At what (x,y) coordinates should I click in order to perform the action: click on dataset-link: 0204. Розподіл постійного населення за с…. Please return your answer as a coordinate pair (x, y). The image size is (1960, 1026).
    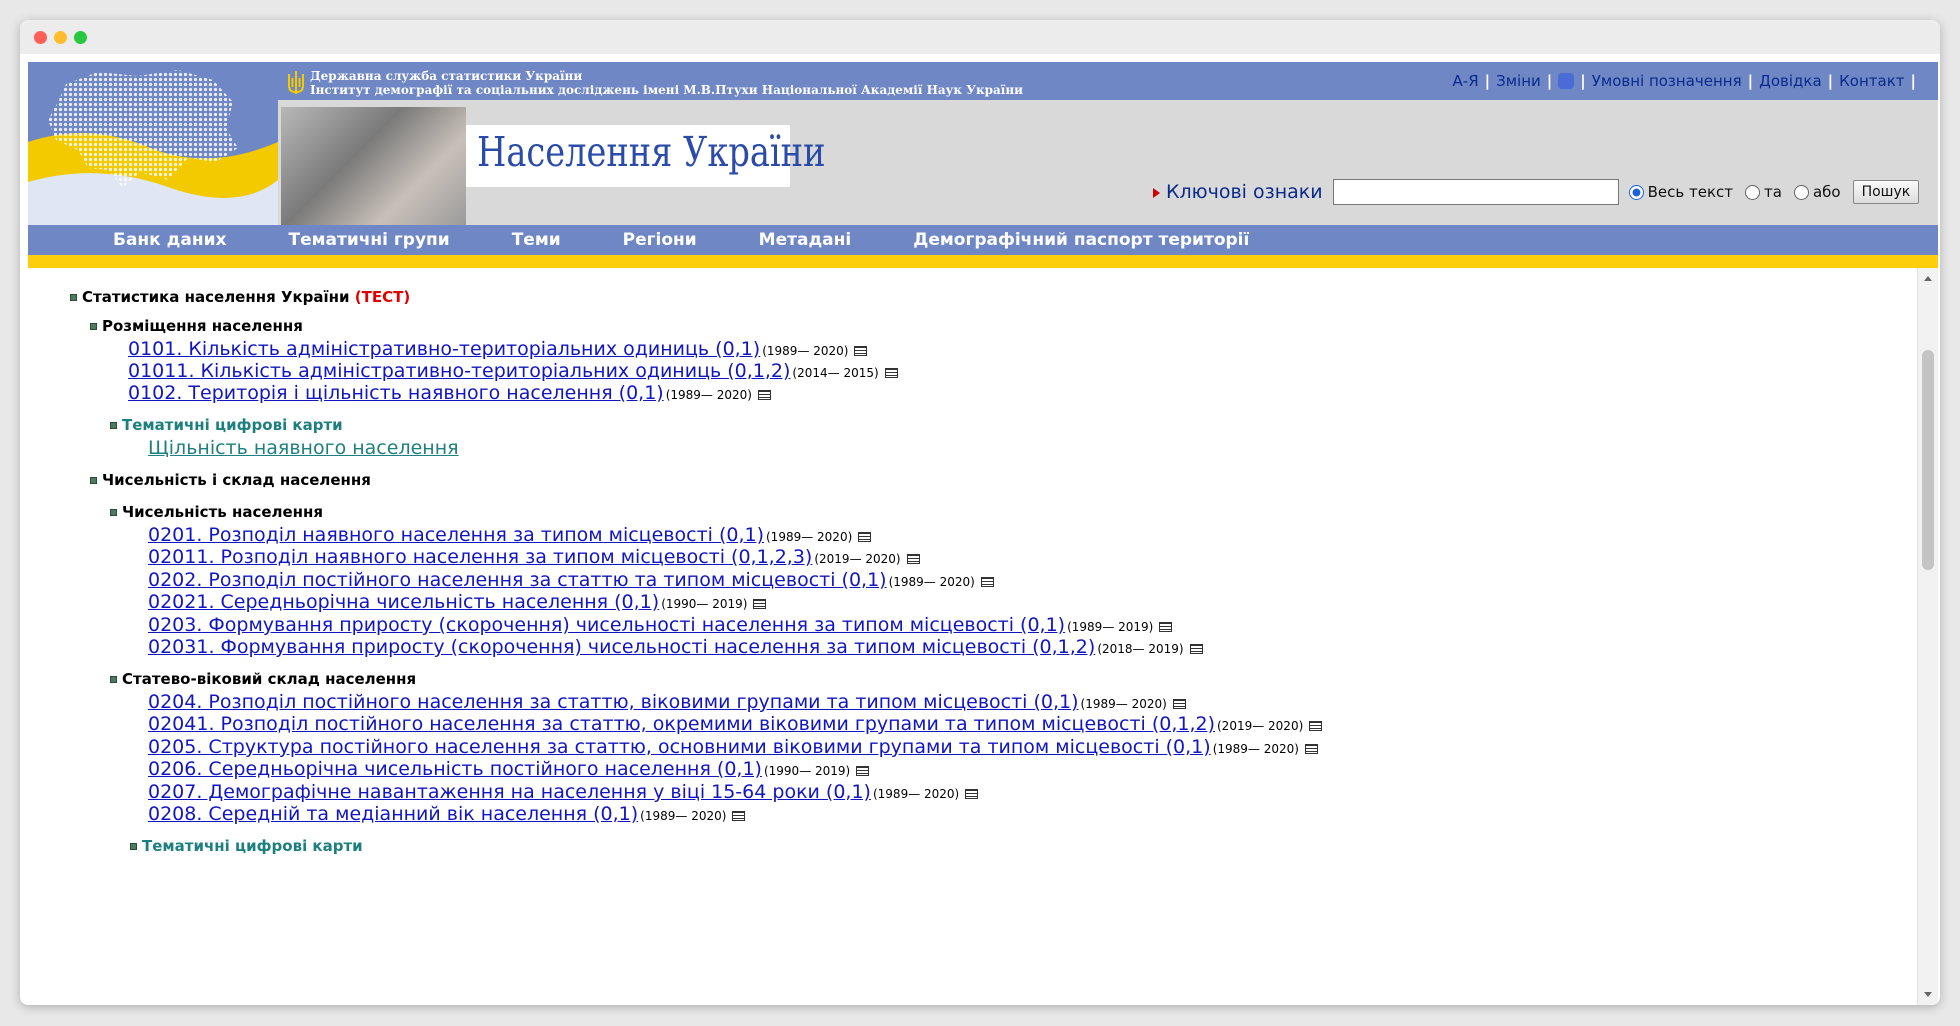
    Looking at the image, I should click on (613, 702).